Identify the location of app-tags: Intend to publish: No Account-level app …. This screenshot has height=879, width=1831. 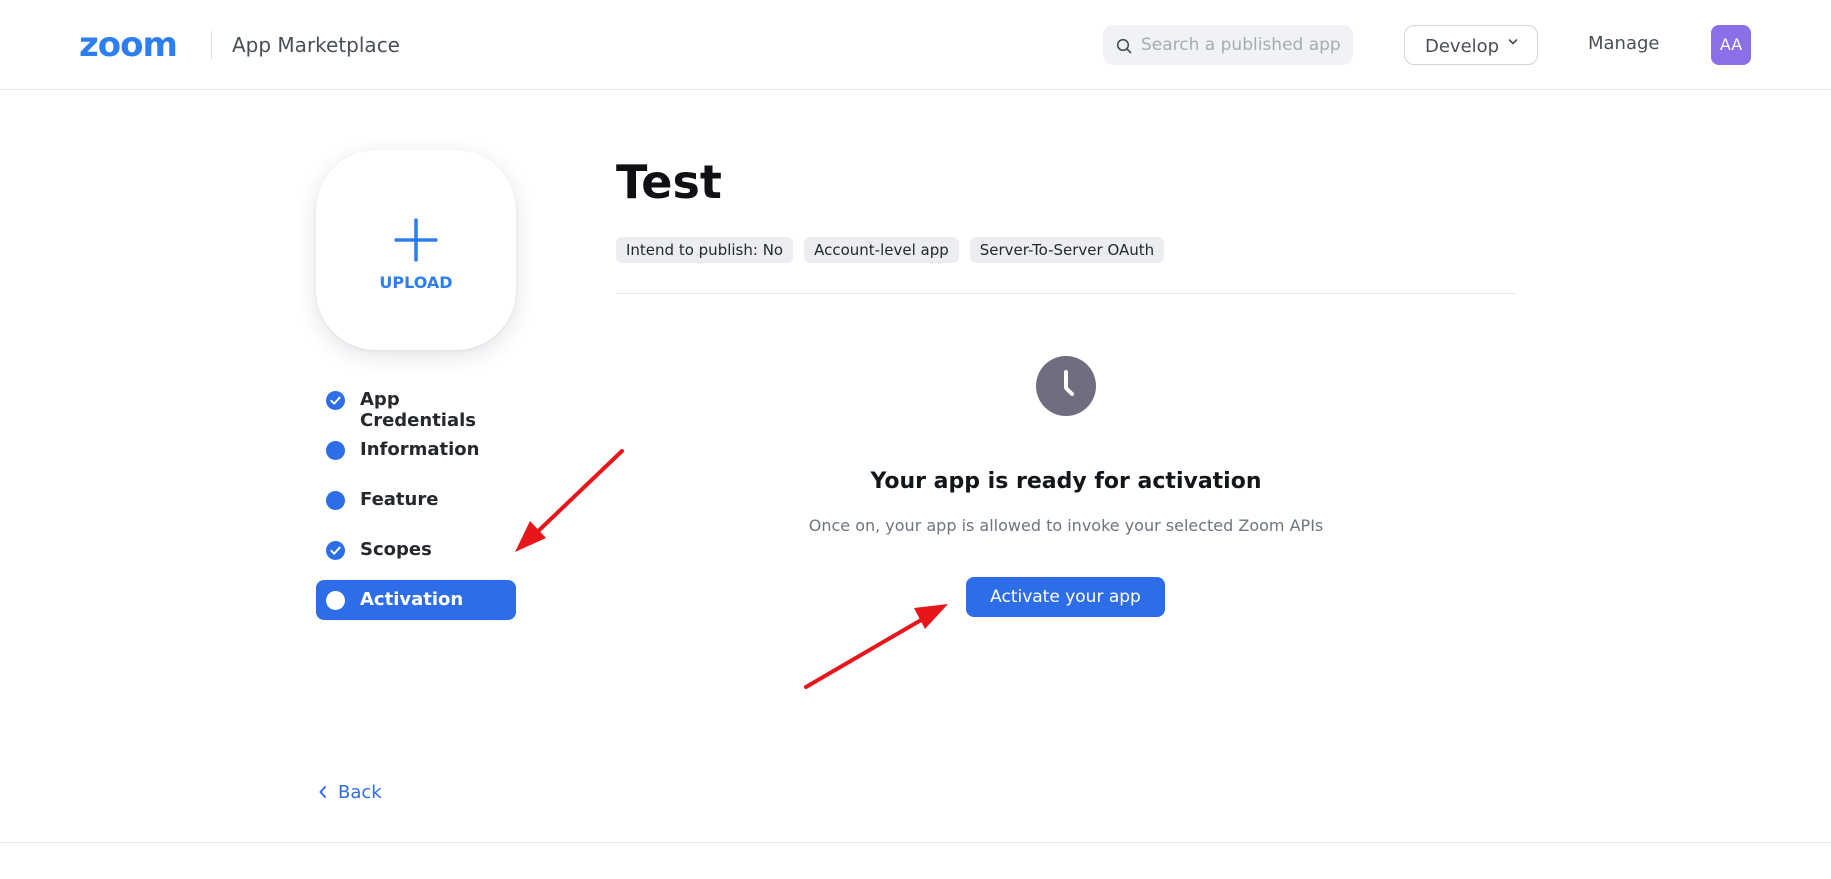
(890, 250).